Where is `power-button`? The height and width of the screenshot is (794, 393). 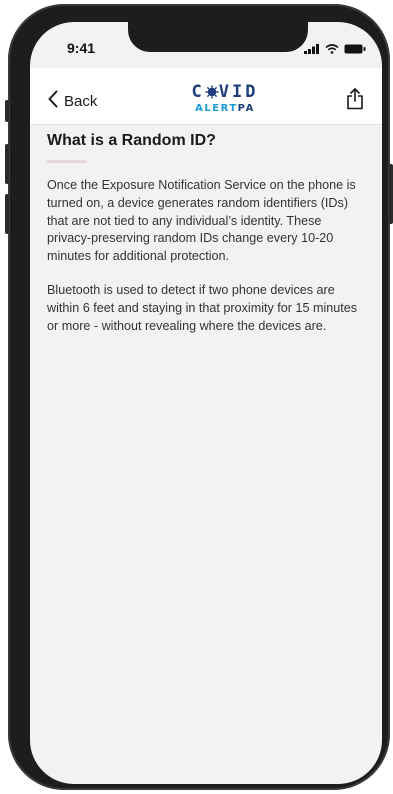
power-button is located at coordinates (391, 194).